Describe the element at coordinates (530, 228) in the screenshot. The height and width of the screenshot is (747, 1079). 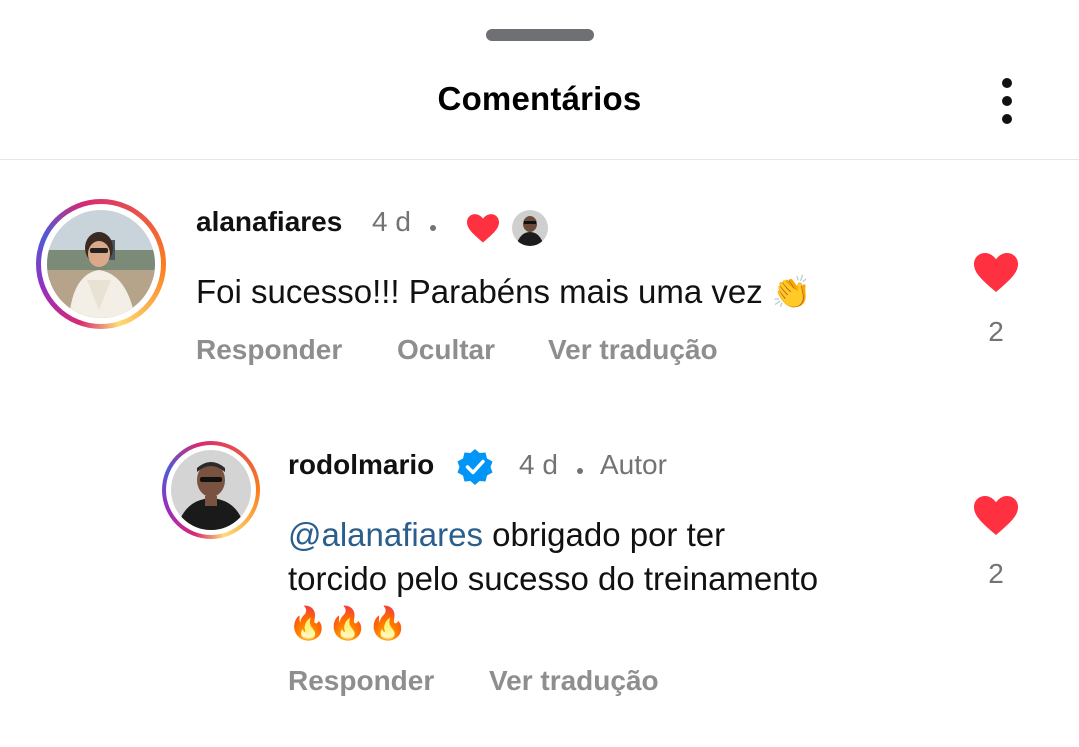
I see `author-liked-avatar` at that location.